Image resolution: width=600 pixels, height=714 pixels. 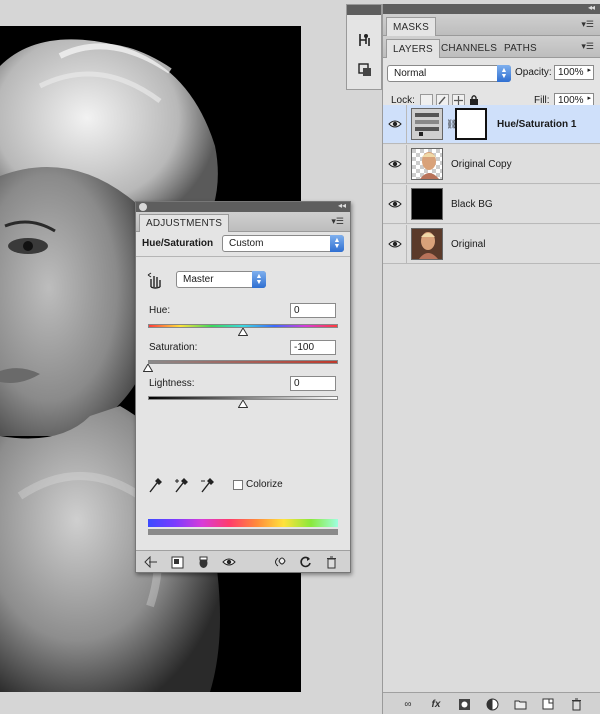 What do you see at coordinates (155, 281) in the screenshot?
I see `targeted-adjustment-hand-icon` at bounding box center [155, 281].